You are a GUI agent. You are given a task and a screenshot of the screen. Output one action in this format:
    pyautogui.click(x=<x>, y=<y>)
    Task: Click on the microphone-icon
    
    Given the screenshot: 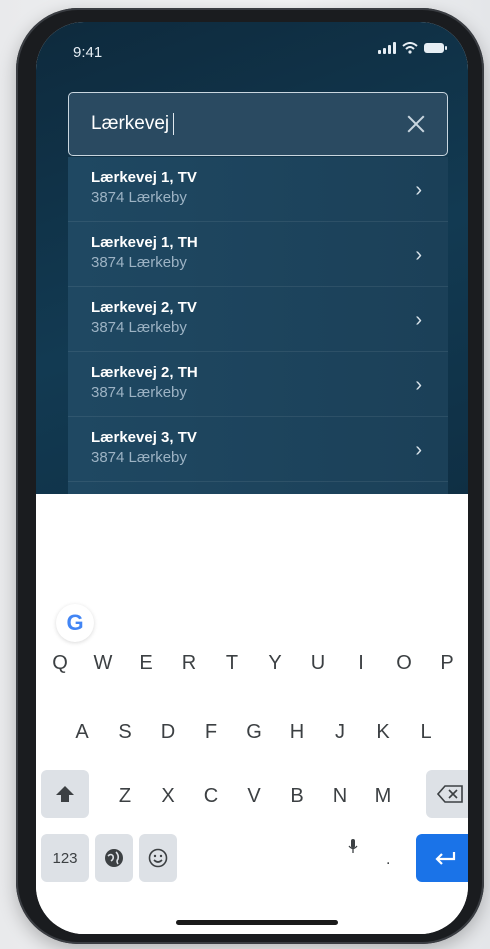 What is the action you would take?
    pyautogui.click(x=353, y=847)
    